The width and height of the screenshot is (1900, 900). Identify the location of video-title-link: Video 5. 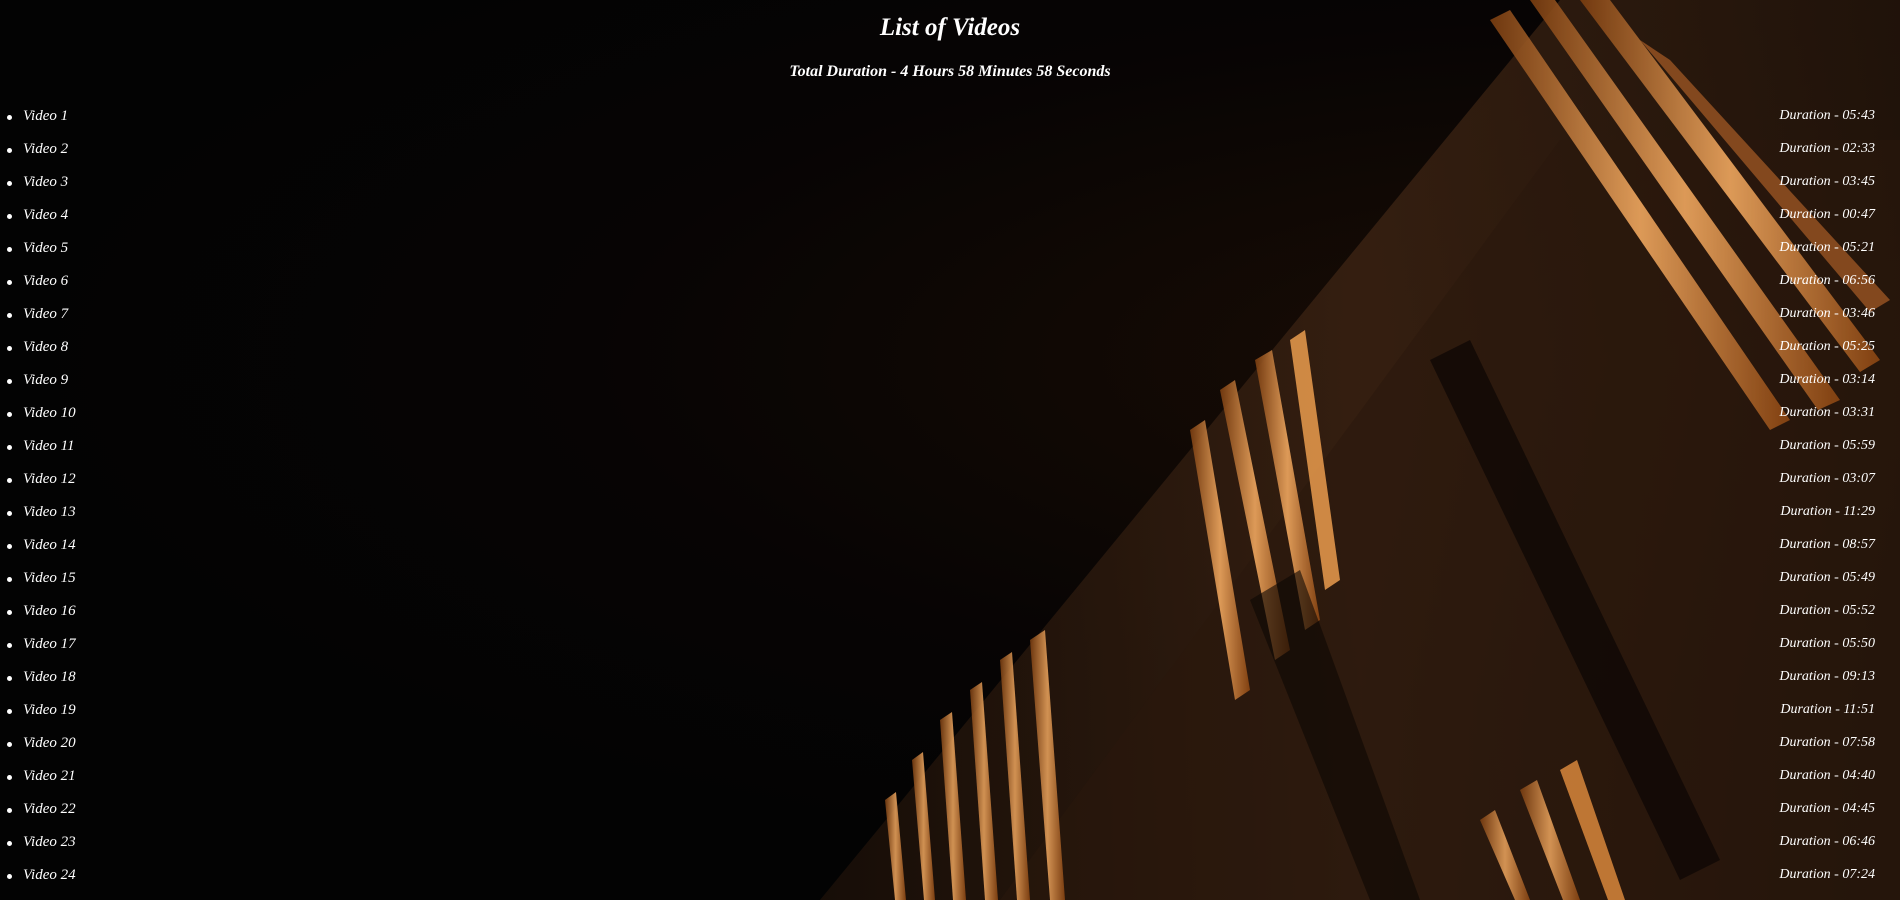
(45, 248).